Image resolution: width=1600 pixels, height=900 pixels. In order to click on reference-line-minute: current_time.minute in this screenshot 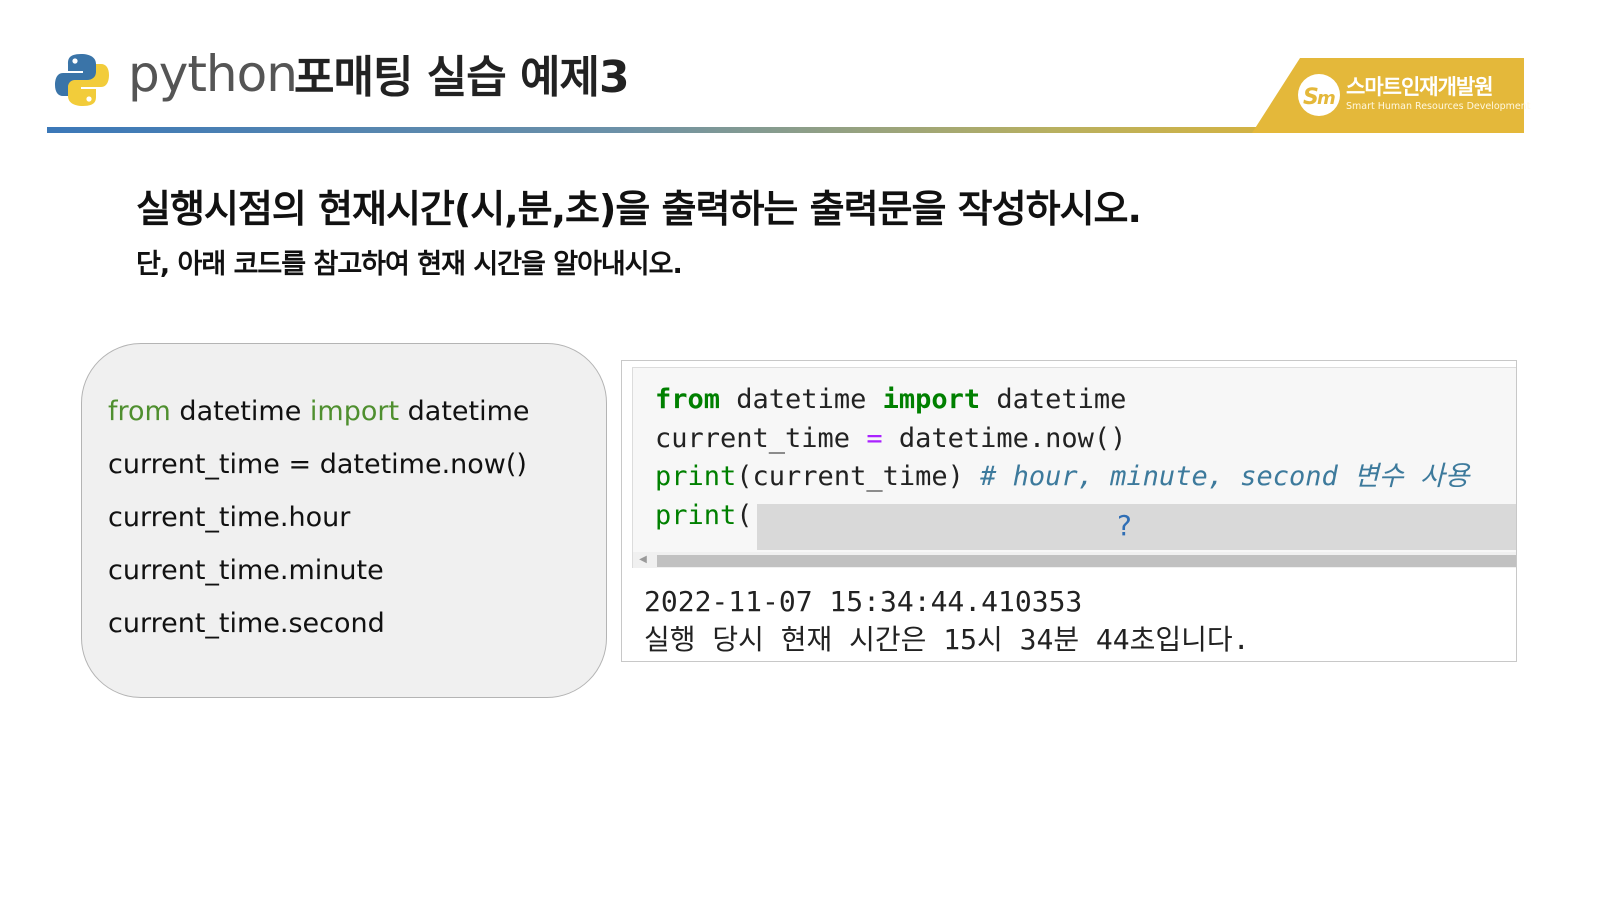, I will do `click(246, 570)`.